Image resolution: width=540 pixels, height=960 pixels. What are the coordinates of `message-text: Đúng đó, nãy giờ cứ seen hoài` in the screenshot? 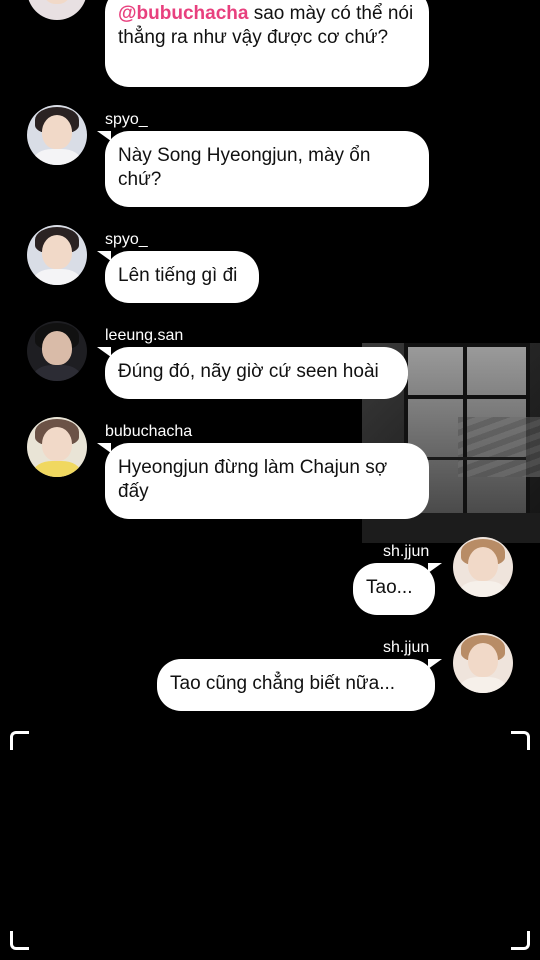 It's located at (248, 371).